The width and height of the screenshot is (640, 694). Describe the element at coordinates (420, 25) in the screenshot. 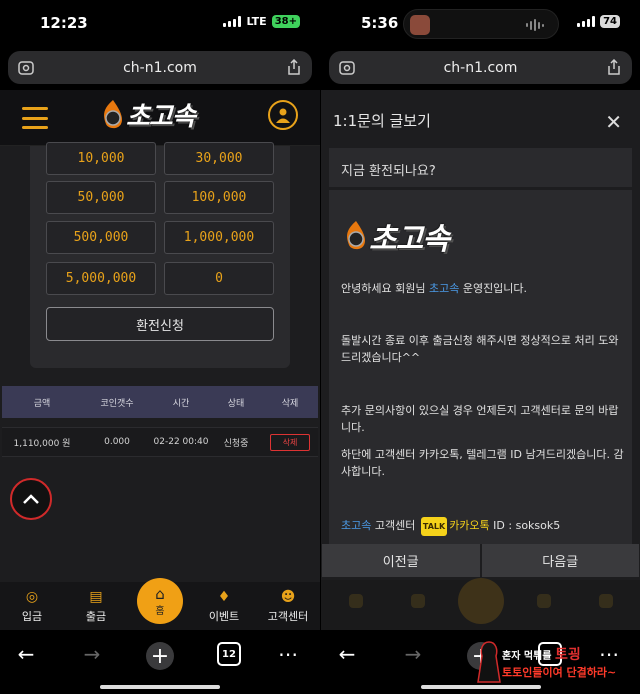

I see `now-playing-artwork` at that location.